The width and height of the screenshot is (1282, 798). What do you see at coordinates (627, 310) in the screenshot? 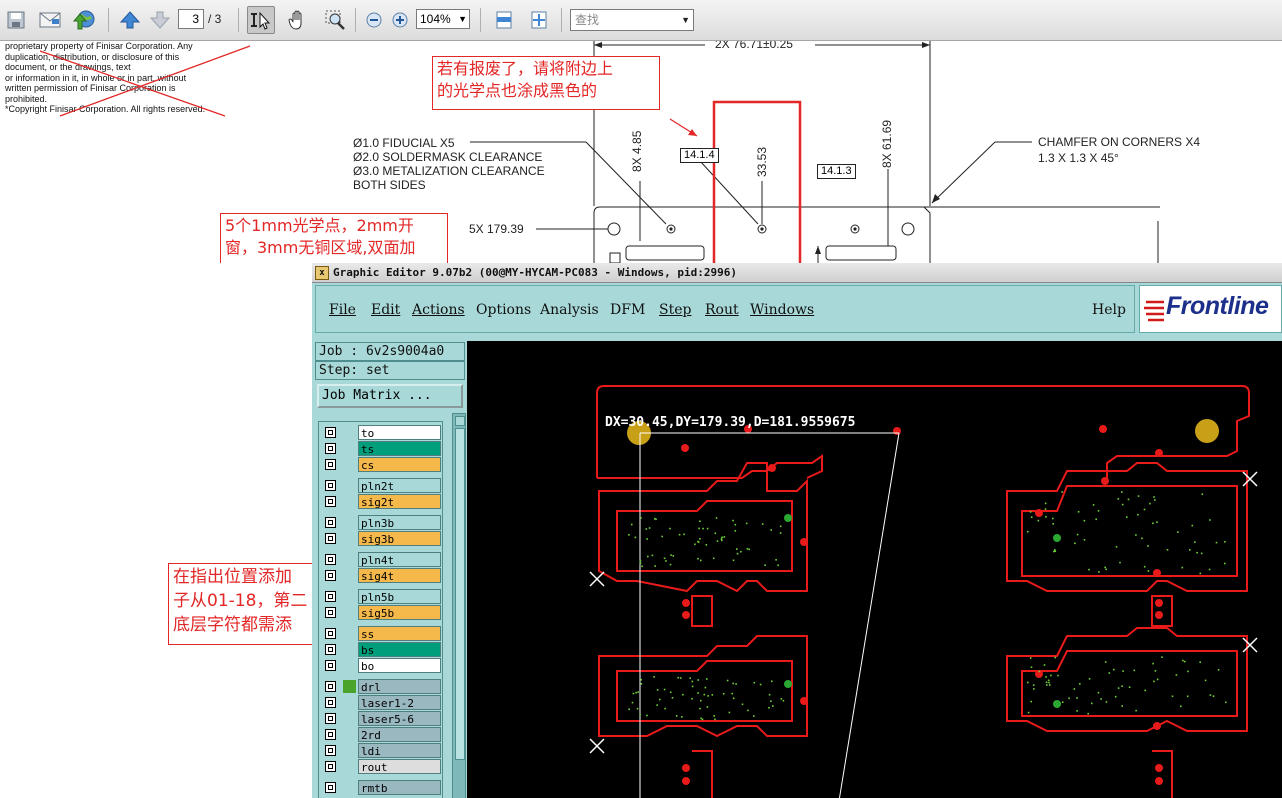
I see `menu-dfm: DFM` at bounding box center [627, 310].